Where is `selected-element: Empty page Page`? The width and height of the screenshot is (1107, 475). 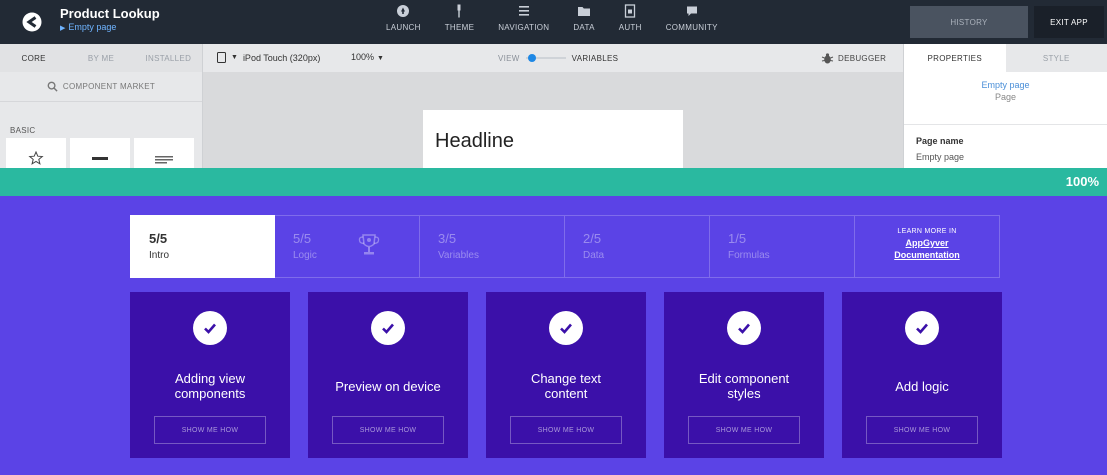 selected-element: Empty page Page is located at coordinates (1005, 91).